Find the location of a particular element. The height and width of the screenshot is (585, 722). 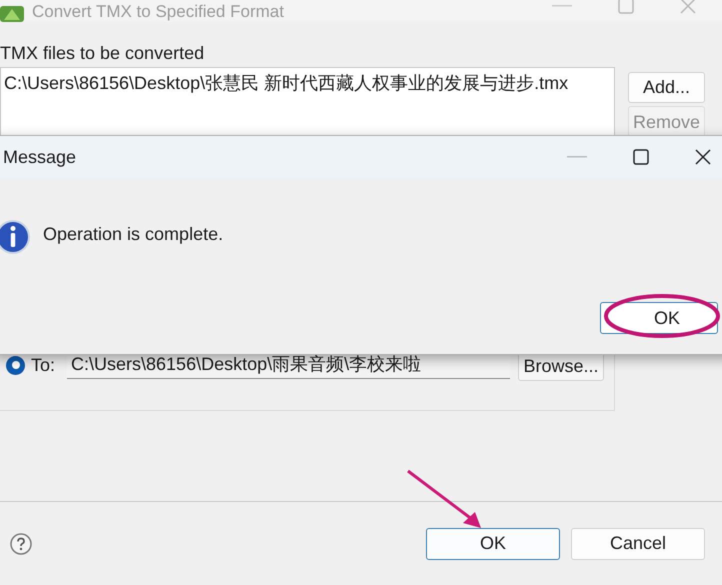

cancel-button: Cancel is located at coordinates (638, 544).